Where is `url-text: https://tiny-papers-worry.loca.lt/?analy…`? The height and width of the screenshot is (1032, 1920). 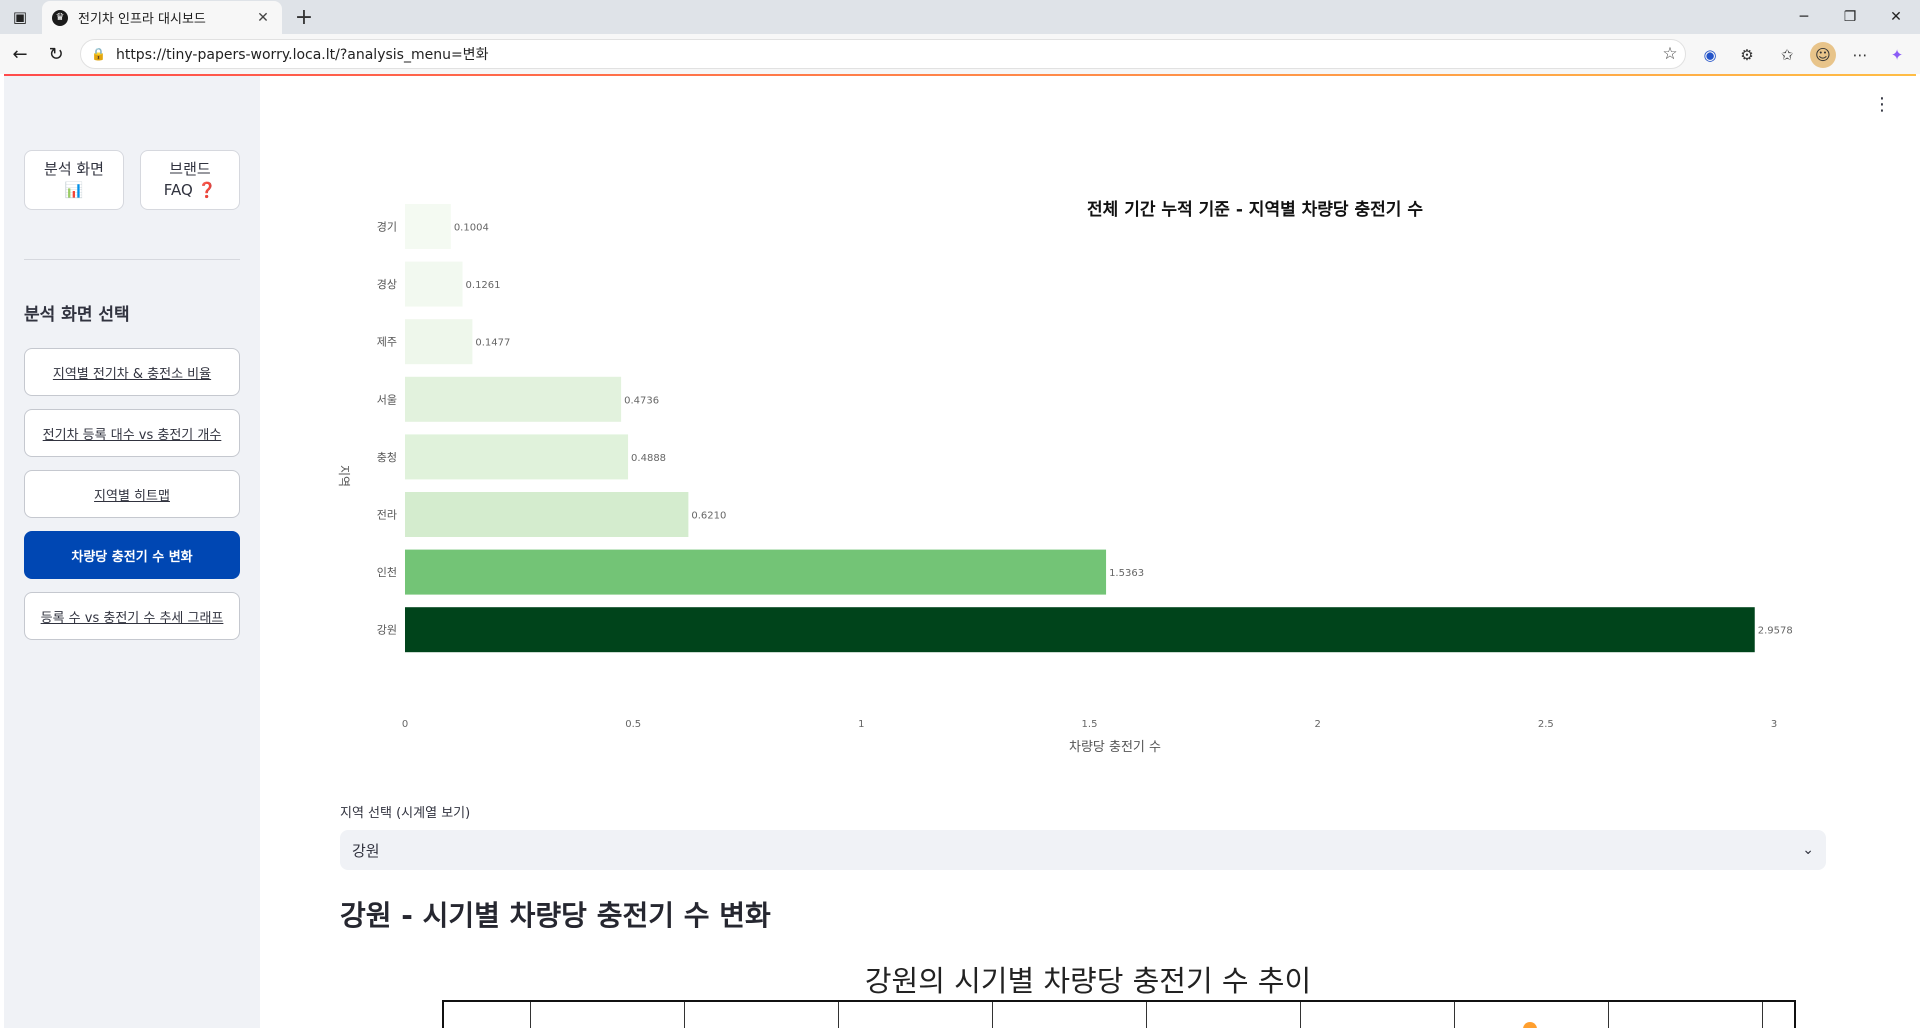
url-text: https://tiny-papers-worry.loca.lt/?analy… is located at coordinates (885, 54).